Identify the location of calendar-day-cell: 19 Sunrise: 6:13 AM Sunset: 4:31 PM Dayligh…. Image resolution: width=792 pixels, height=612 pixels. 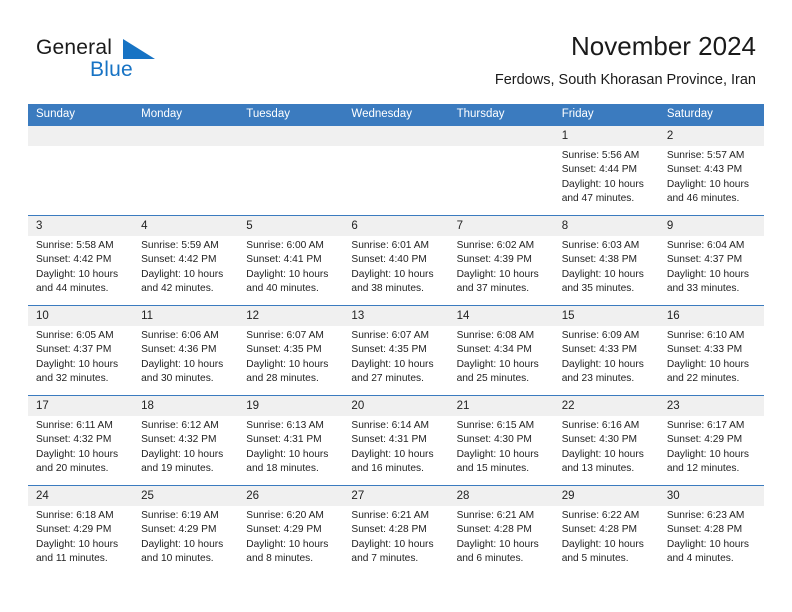
(291, 440).